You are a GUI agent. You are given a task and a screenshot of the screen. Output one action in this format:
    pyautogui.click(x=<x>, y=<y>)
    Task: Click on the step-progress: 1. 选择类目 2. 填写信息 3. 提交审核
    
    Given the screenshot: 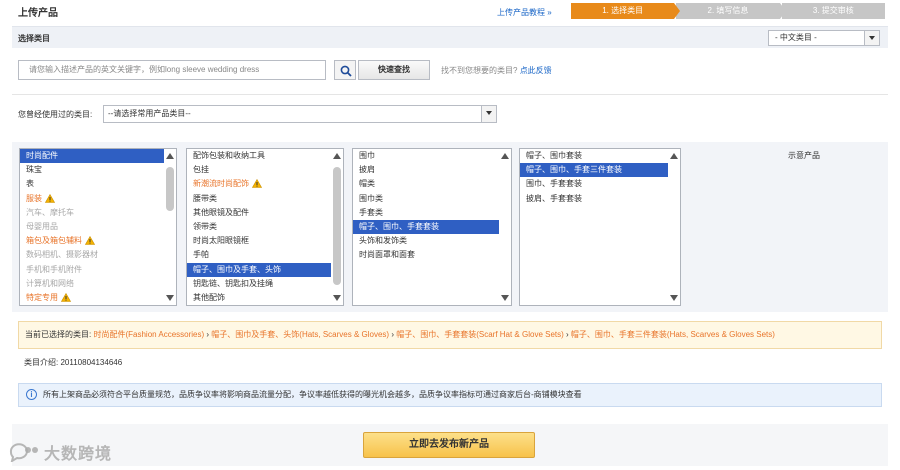 What is the action you would take?
    pyautogui.click(x=728, y=11)
    